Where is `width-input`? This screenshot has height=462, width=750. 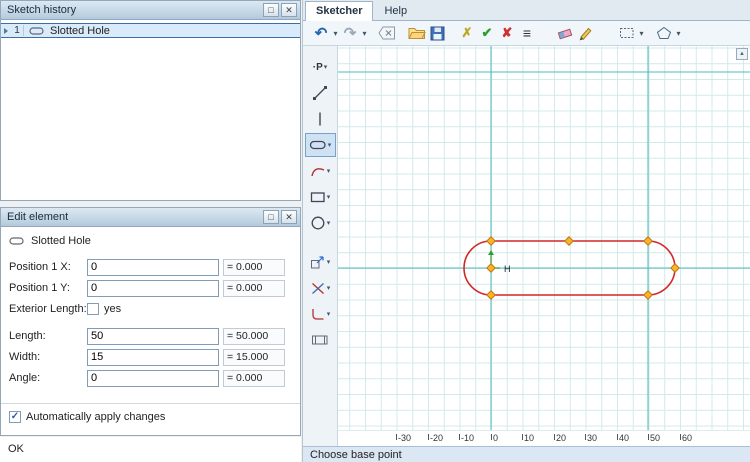
width-input is located at coordinates (153, 357).